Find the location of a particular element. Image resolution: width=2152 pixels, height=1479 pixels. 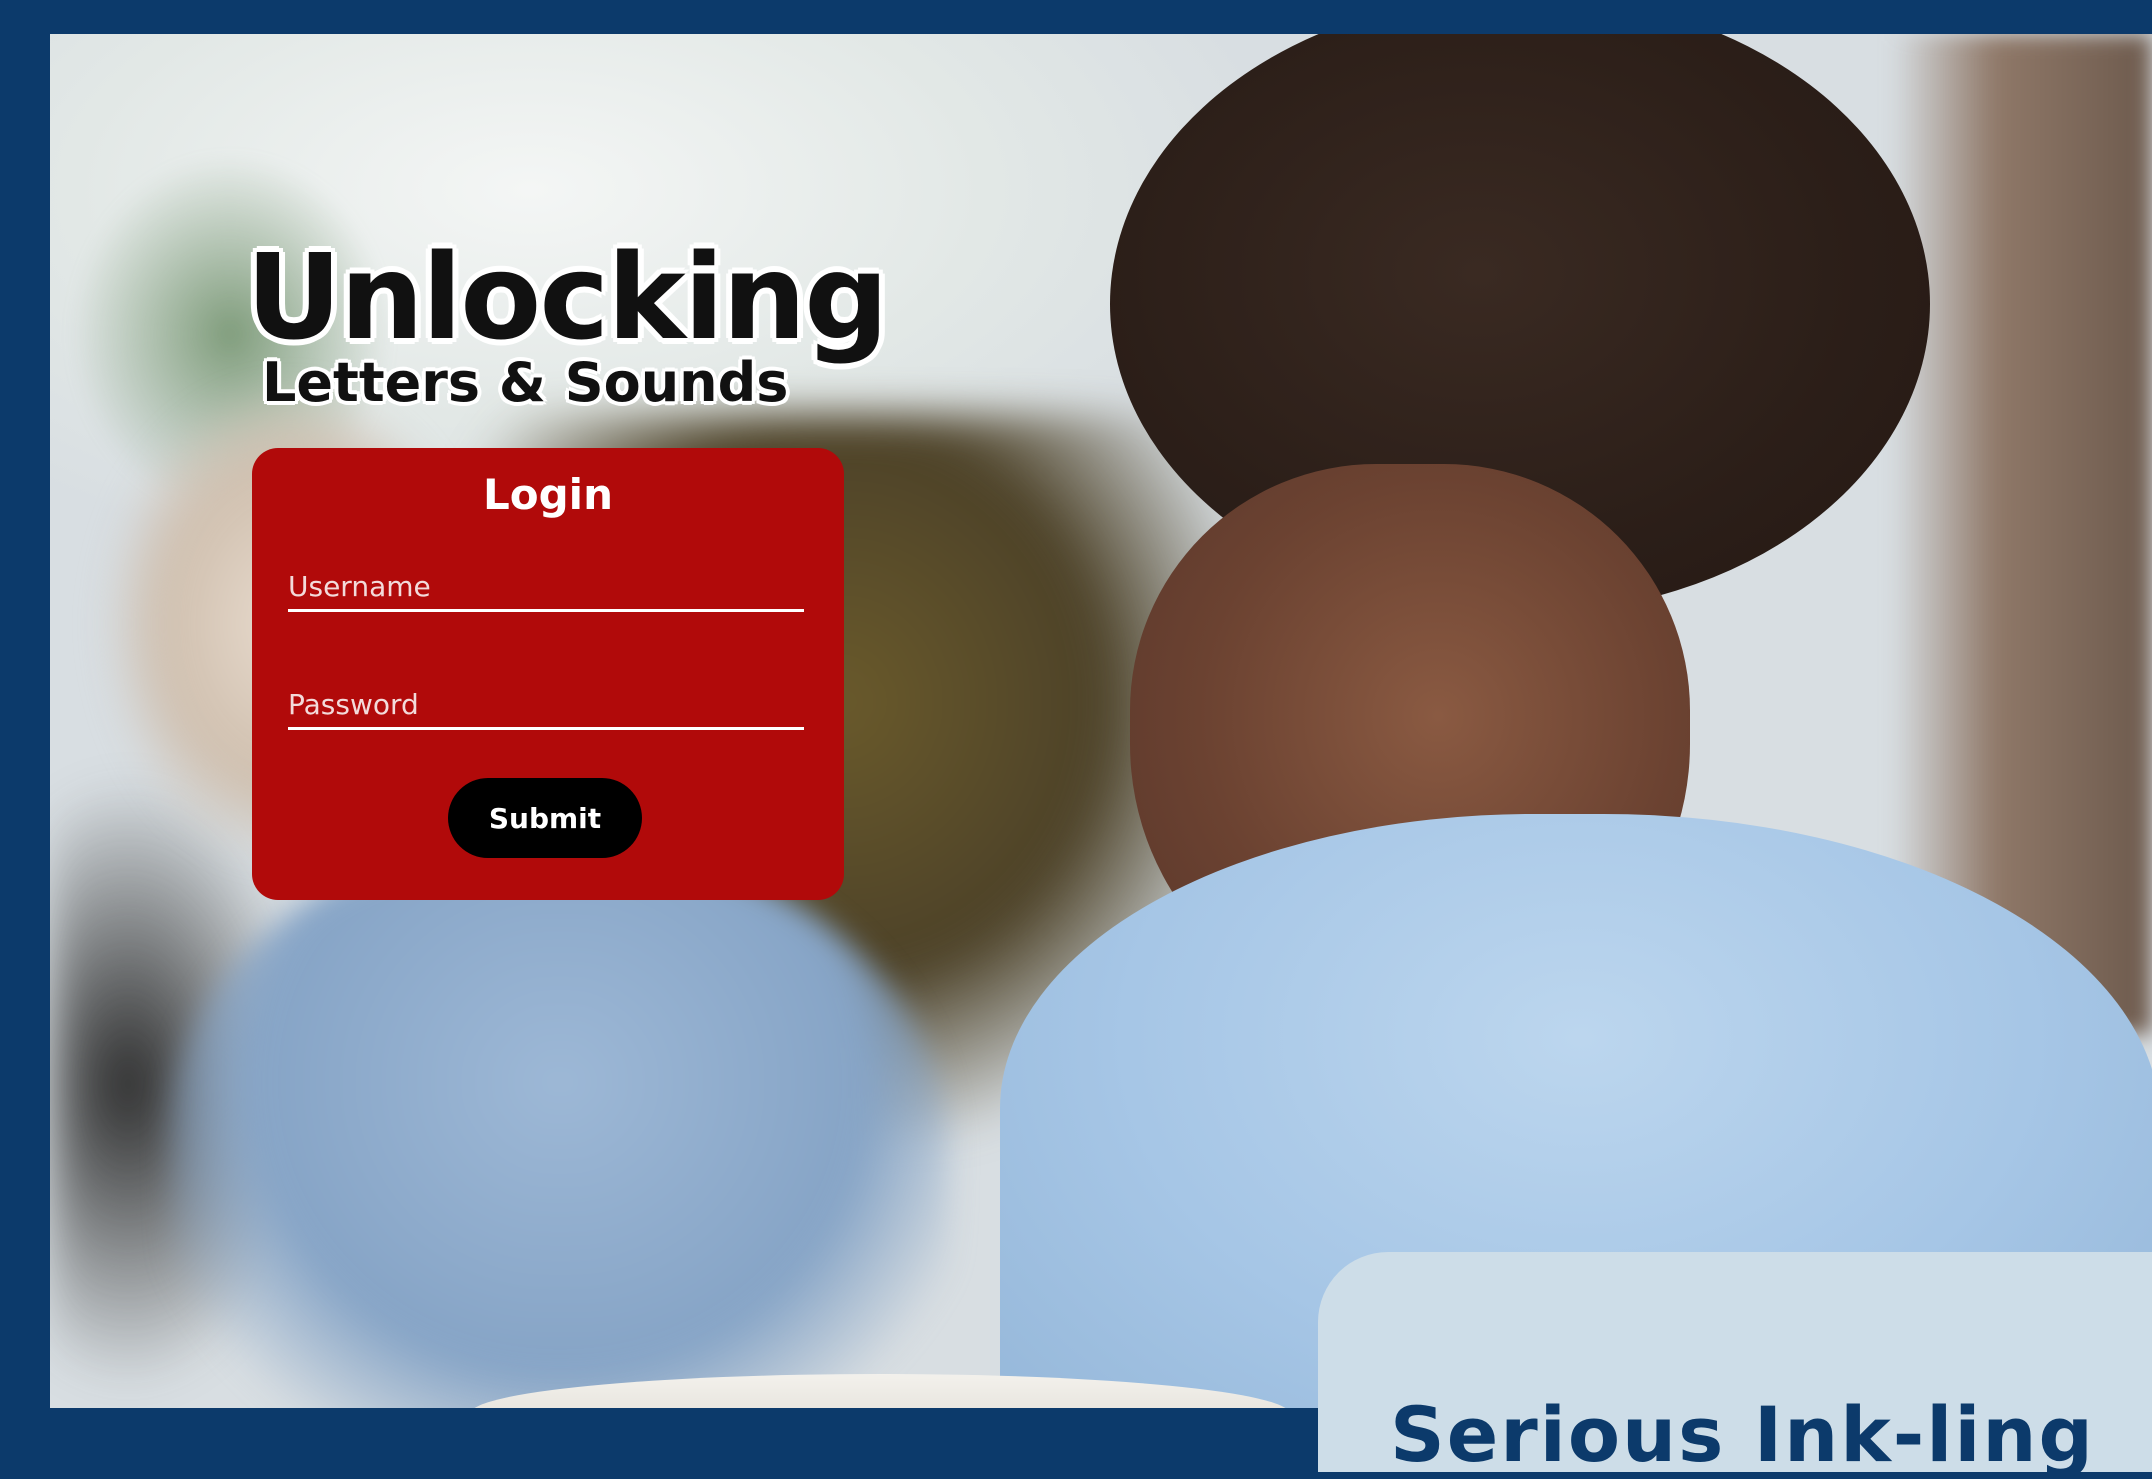

logo-wordmark: Unlocking is located at coordinates (567, 297).